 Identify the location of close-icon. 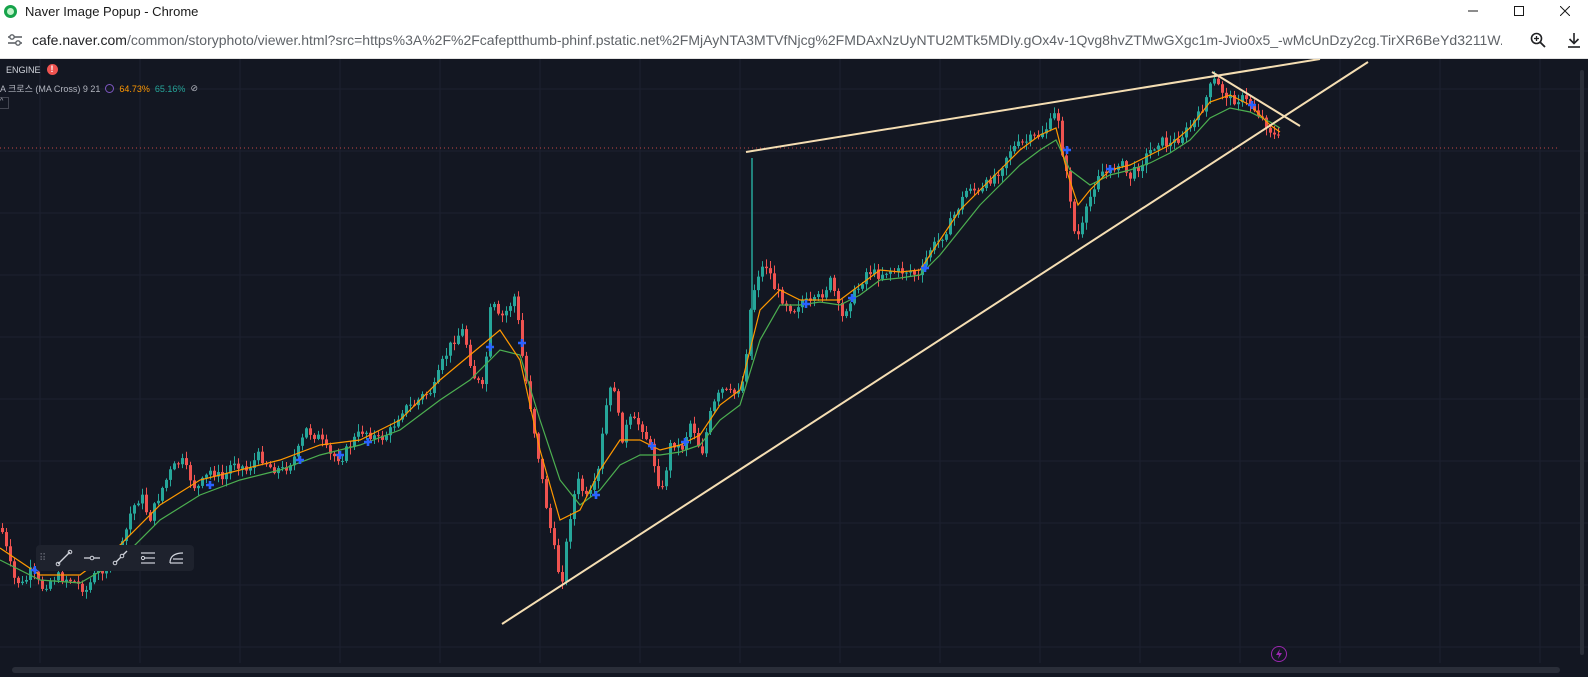
(1565, 11).